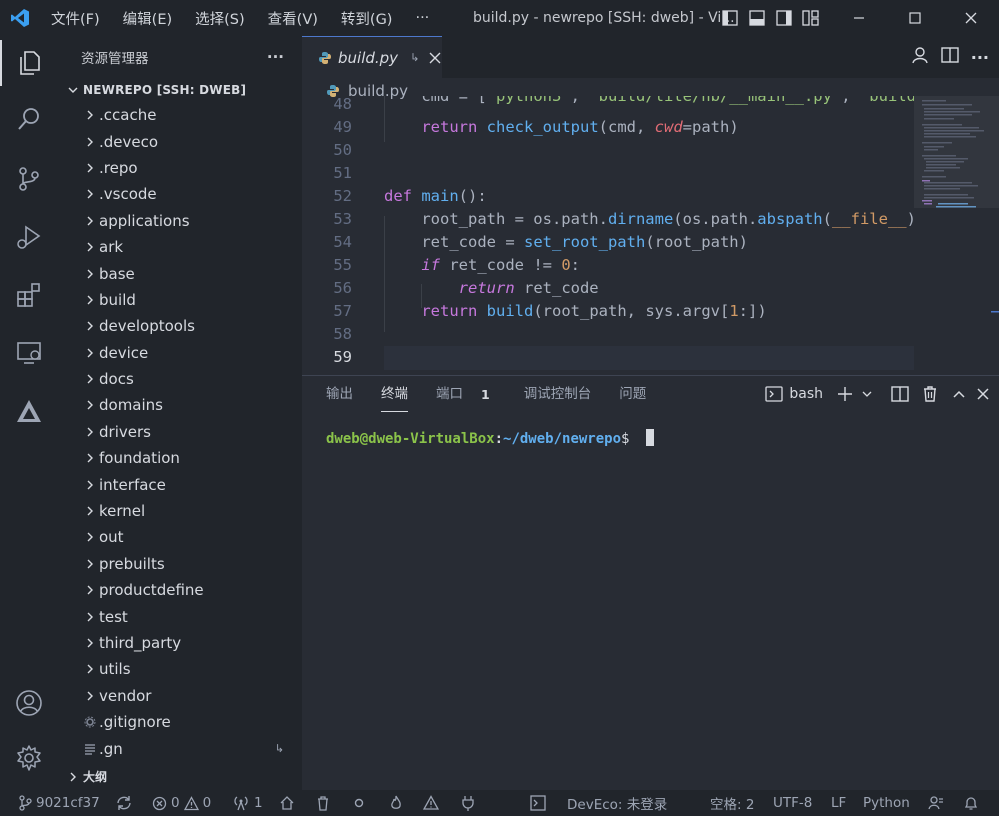 This screenshot has width=999, height=816. I want to click on toggle-panel-icon, so click(756, 18).